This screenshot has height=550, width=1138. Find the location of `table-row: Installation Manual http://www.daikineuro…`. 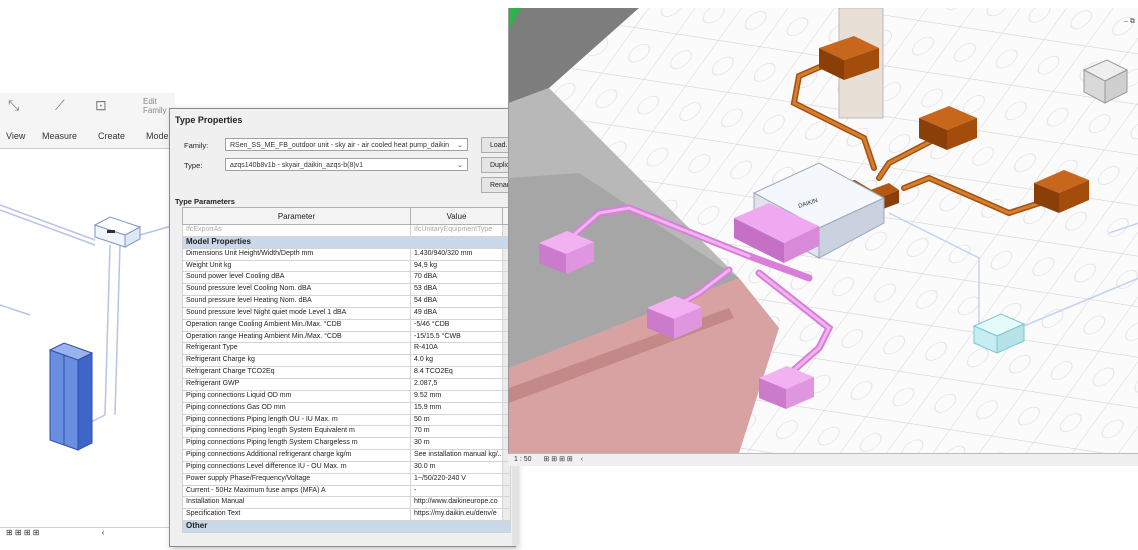

table-row: Installation Manual http://www.daikineuro… is located at coordinates (346, 503).